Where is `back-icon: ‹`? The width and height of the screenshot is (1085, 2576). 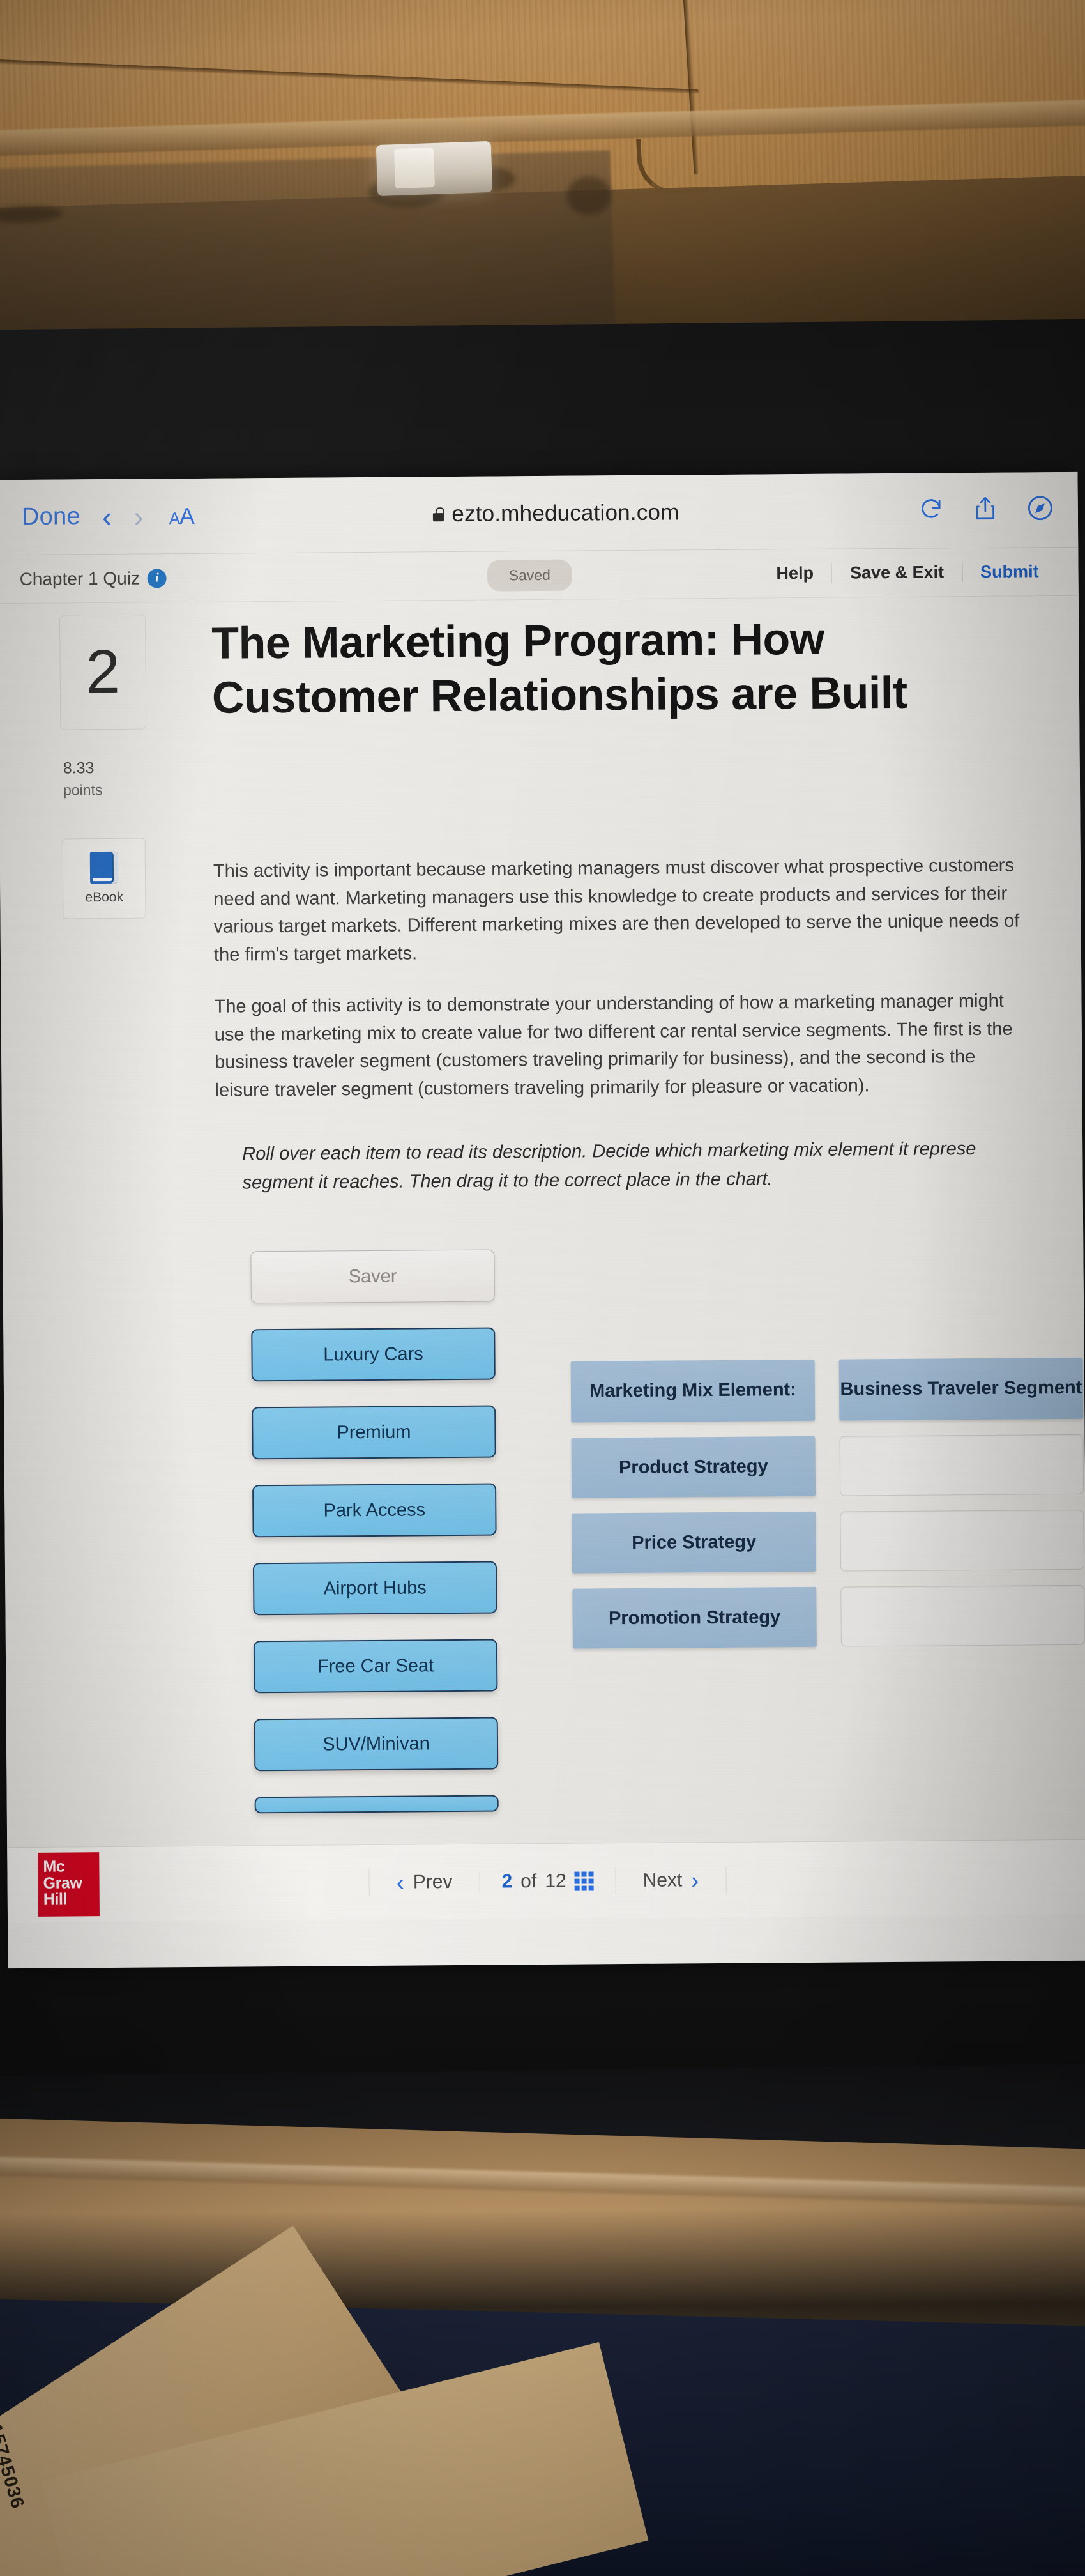
back-icon: ‹ is located at coordinates (107, 516).